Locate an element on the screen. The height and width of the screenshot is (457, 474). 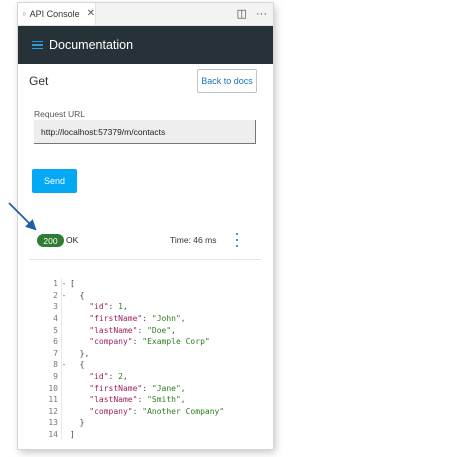
page-title: Documentation is located at coordinates (91, 45).